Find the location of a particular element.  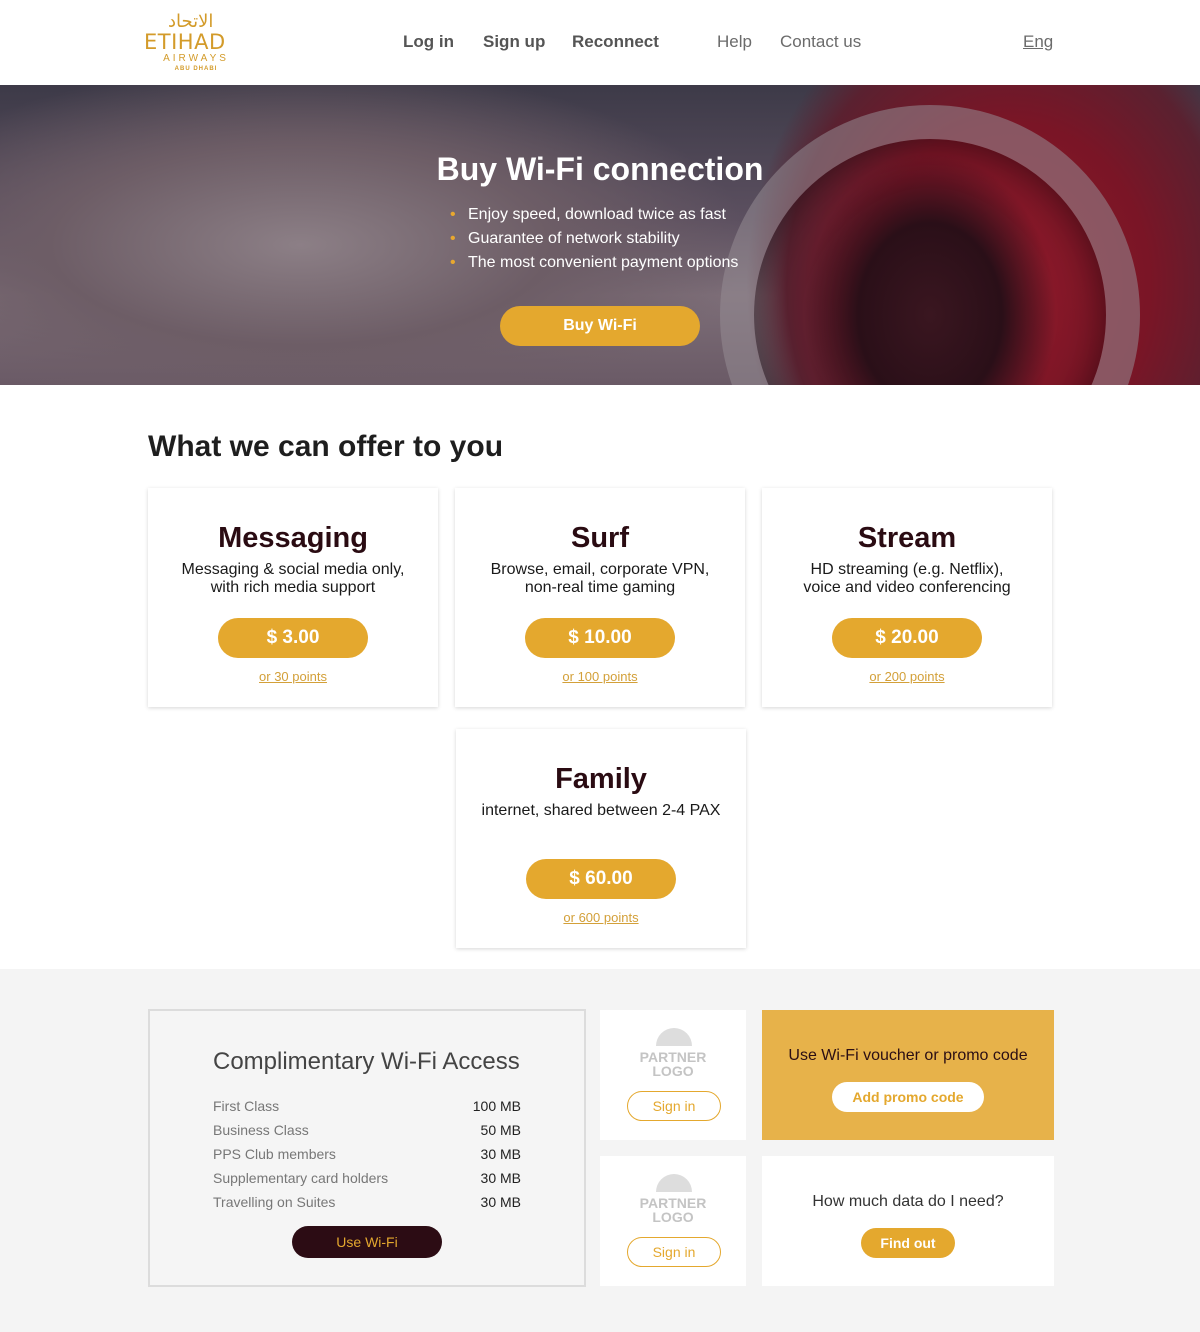

plan-name: Surf is located at coordinates (600, 538).